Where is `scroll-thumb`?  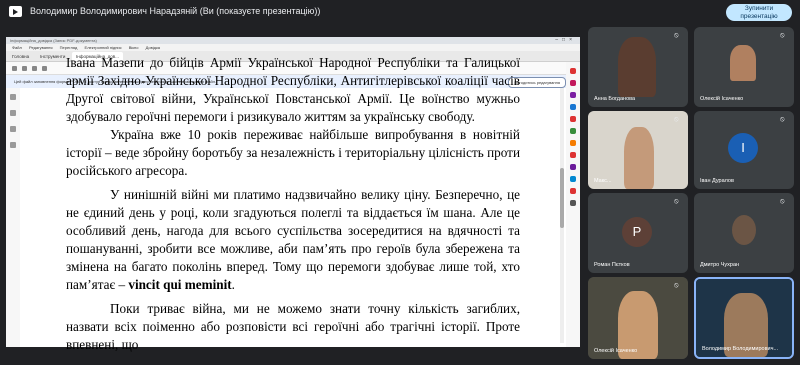 scroll-thumb is located at coordinates (562, 198).